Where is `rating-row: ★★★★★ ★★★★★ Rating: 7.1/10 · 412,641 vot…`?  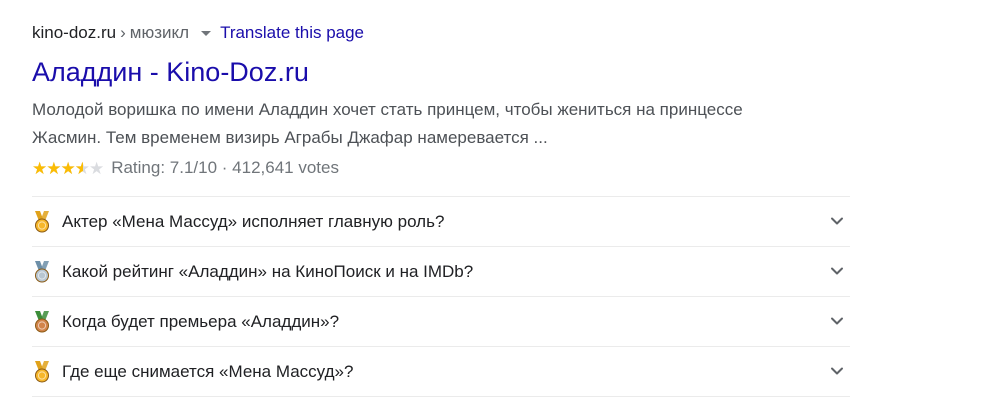 rating-row: ★★★★★ ★★★★★ Rating: 7.1/10 · 412,641 vot… is located at coordinates (185, 168).